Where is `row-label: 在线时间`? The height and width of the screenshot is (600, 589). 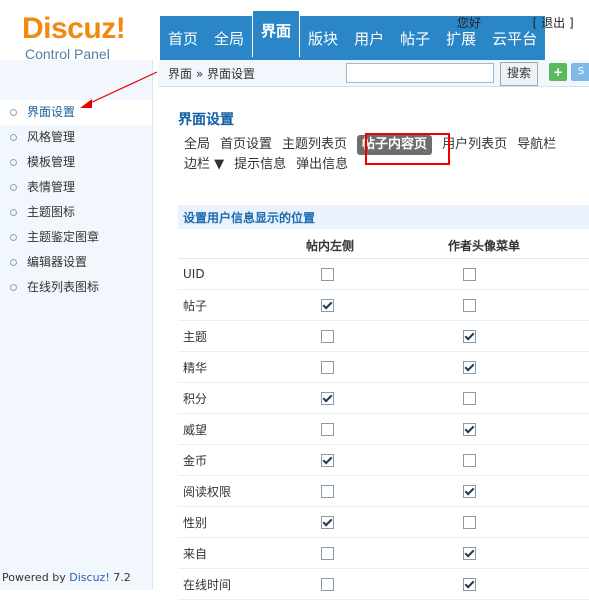
row-label: 在线时间 is located at coordinates (241, 584).